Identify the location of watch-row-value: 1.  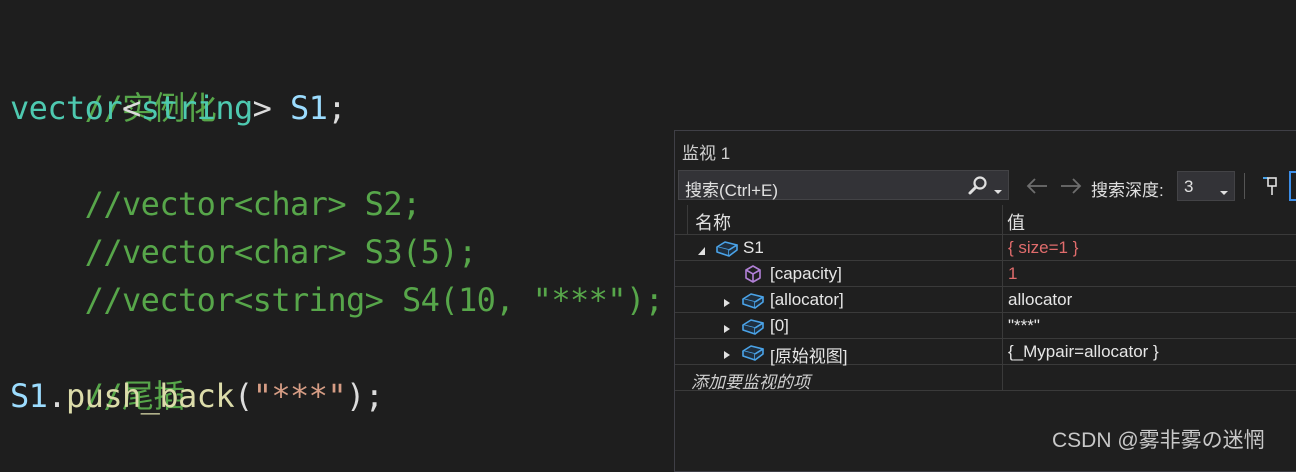
(1012, 274).